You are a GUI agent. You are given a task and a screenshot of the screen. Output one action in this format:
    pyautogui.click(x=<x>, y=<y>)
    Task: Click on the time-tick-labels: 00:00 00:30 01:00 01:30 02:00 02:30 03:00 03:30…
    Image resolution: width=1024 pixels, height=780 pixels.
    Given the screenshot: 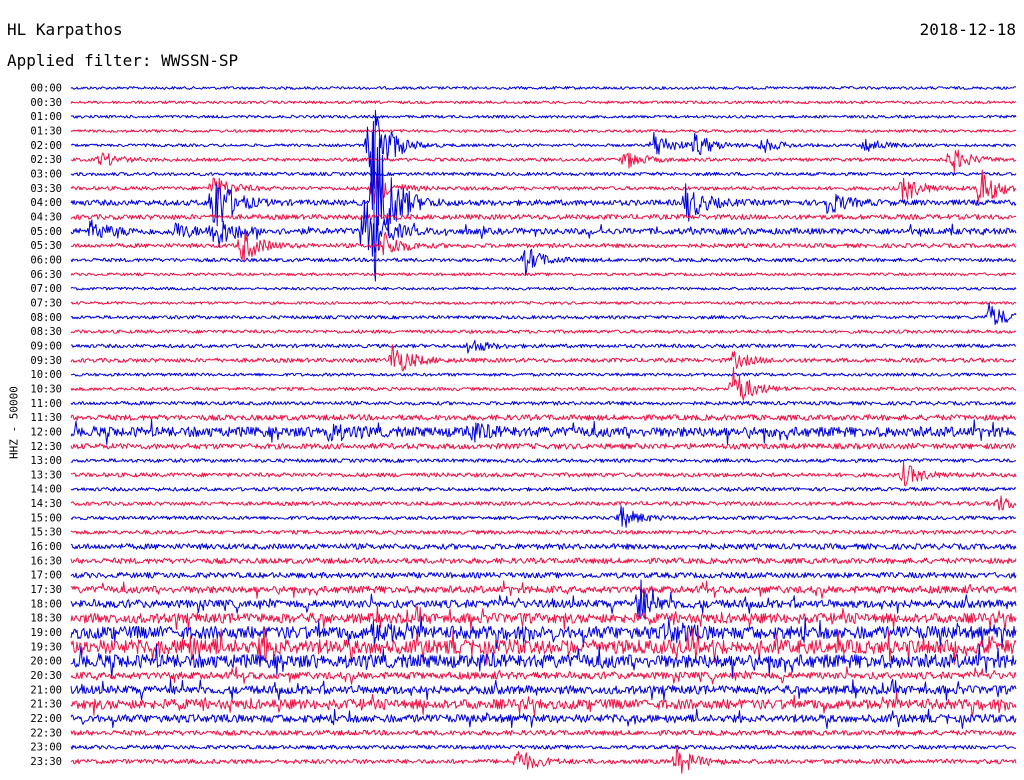 What is the action you would take?
    pyautogui.click(x=46, y=426)
    